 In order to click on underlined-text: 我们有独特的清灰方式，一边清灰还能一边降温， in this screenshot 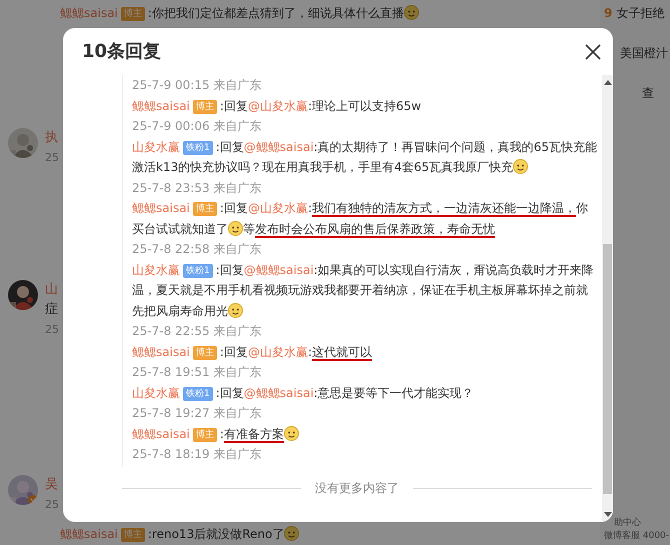, I will do `click(444, 209)`.